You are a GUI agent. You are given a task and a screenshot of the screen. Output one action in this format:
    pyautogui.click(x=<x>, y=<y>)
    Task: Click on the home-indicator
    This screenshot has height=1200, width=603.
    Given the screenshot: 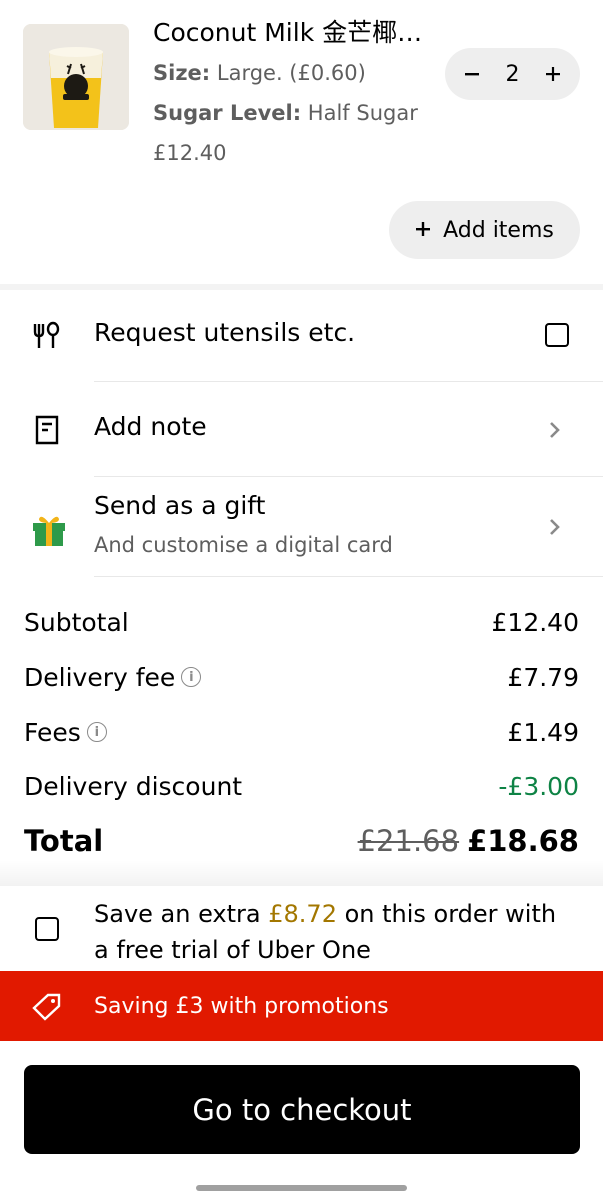 What is the action you would take?
    pyautogui.click(x=301, y=1188)
    